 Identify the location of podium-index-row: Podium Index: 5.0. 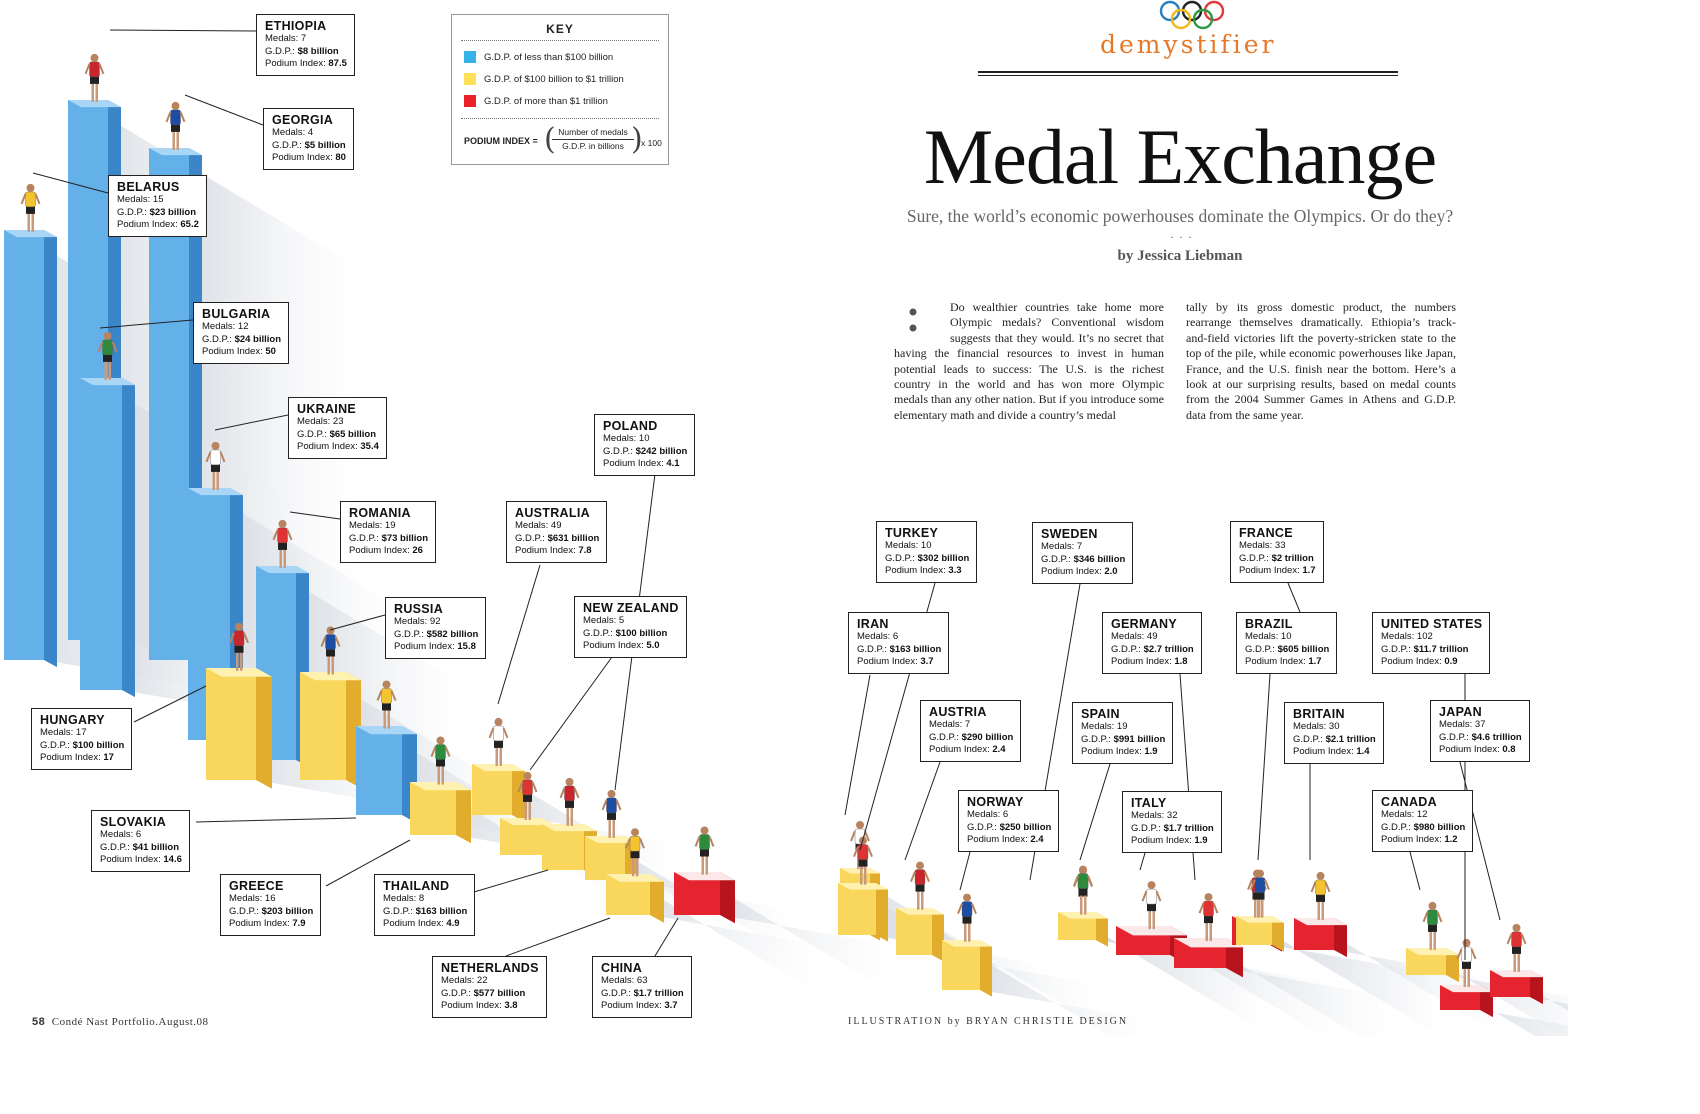
(621, 646).